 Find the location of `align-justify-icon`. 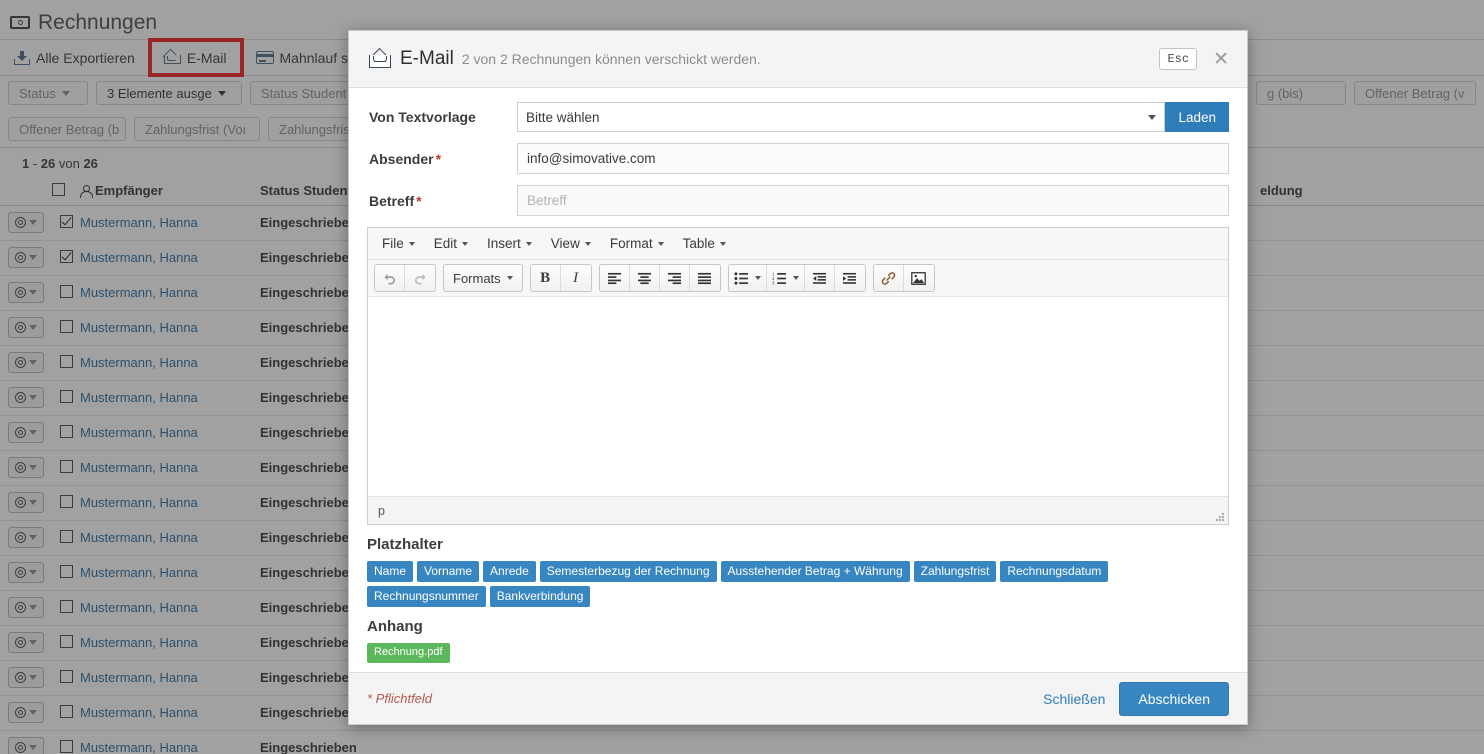

align-justify-icon is located at coordinates (704, 278).